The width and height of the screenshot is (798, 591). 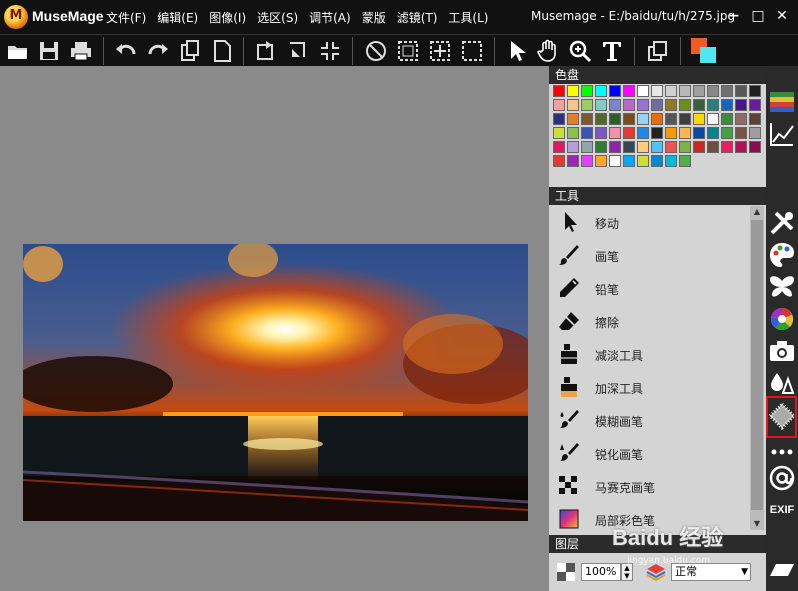 What do you see at coordinates (656, 255) in the screenshot?
I see `tool-brush: 画笔` at bounding box center [656, 255].